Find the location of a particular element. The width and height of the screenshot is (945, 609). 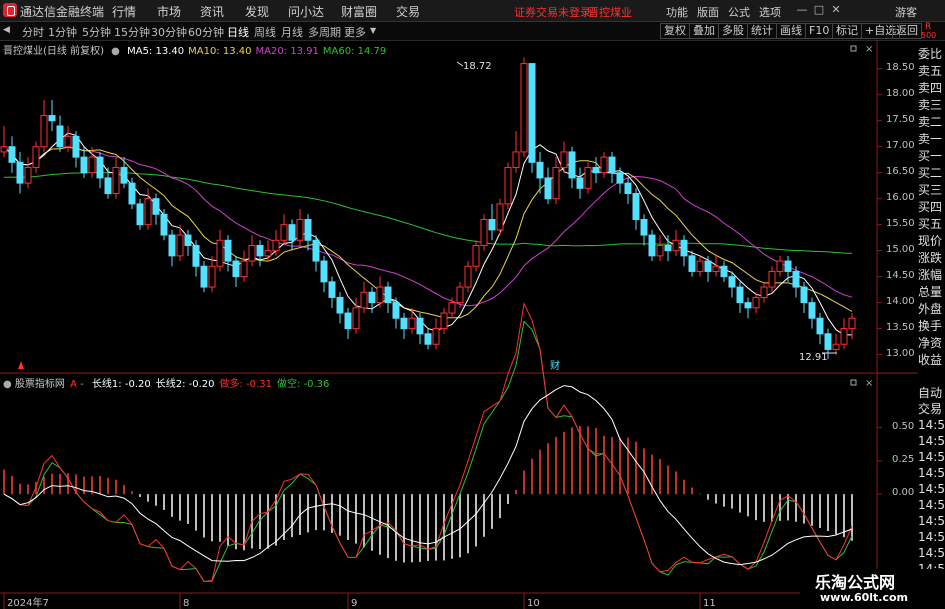

quote-field-11: 现价 is located at coordinates (931, 241).